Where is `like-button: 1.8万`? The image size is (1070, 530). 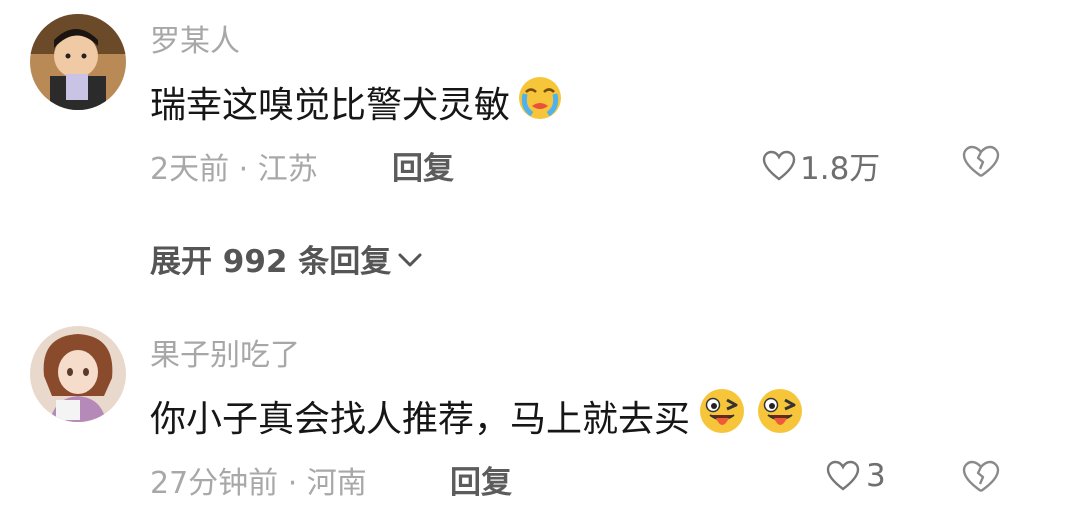
like-button: 1.8万 is located at coordinates (821, 165).